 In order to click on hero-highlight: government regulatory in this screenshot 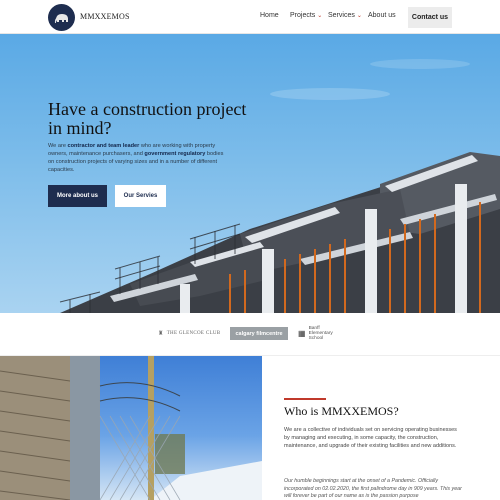, I will do `click(175, 154)`.